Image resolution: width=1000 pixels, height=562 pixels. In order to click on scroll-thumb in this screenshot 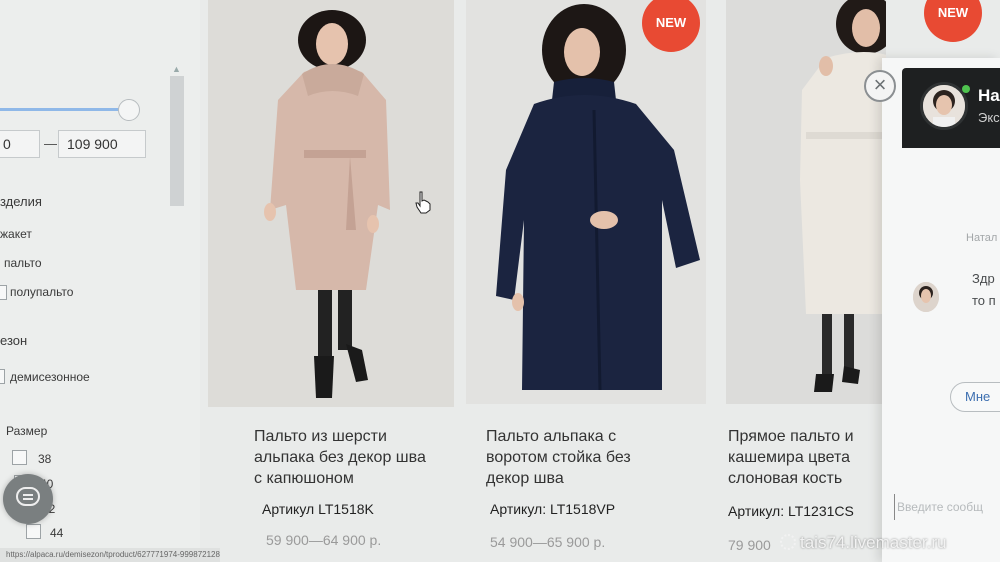, I will do `click(177, 141)`.